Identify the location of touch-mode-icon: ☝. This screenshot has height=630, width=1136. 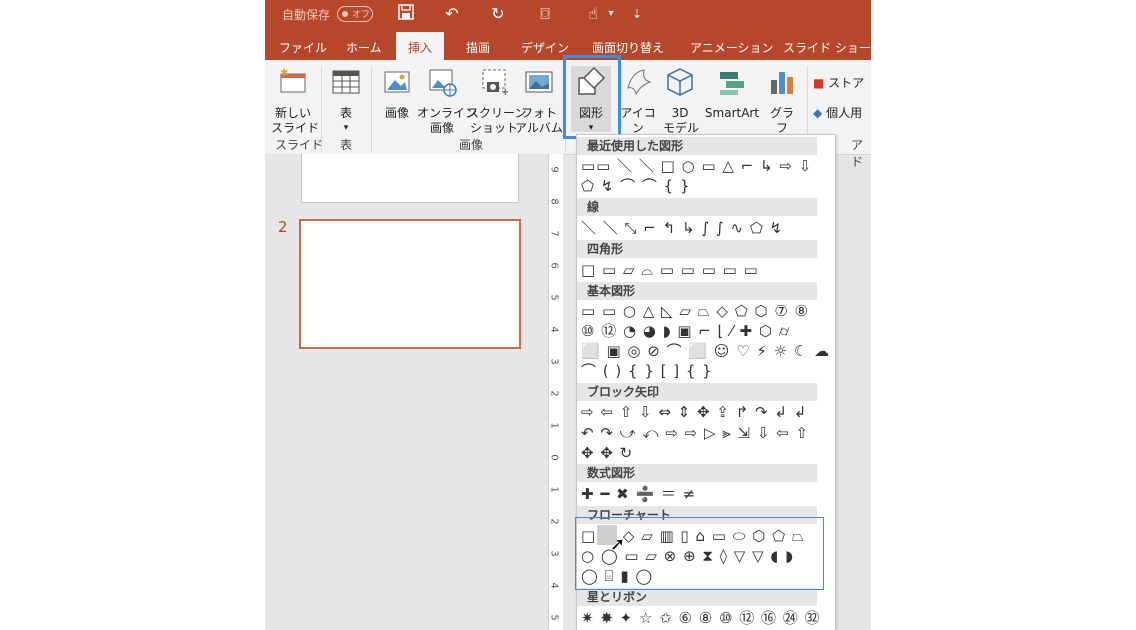
(593, 14).